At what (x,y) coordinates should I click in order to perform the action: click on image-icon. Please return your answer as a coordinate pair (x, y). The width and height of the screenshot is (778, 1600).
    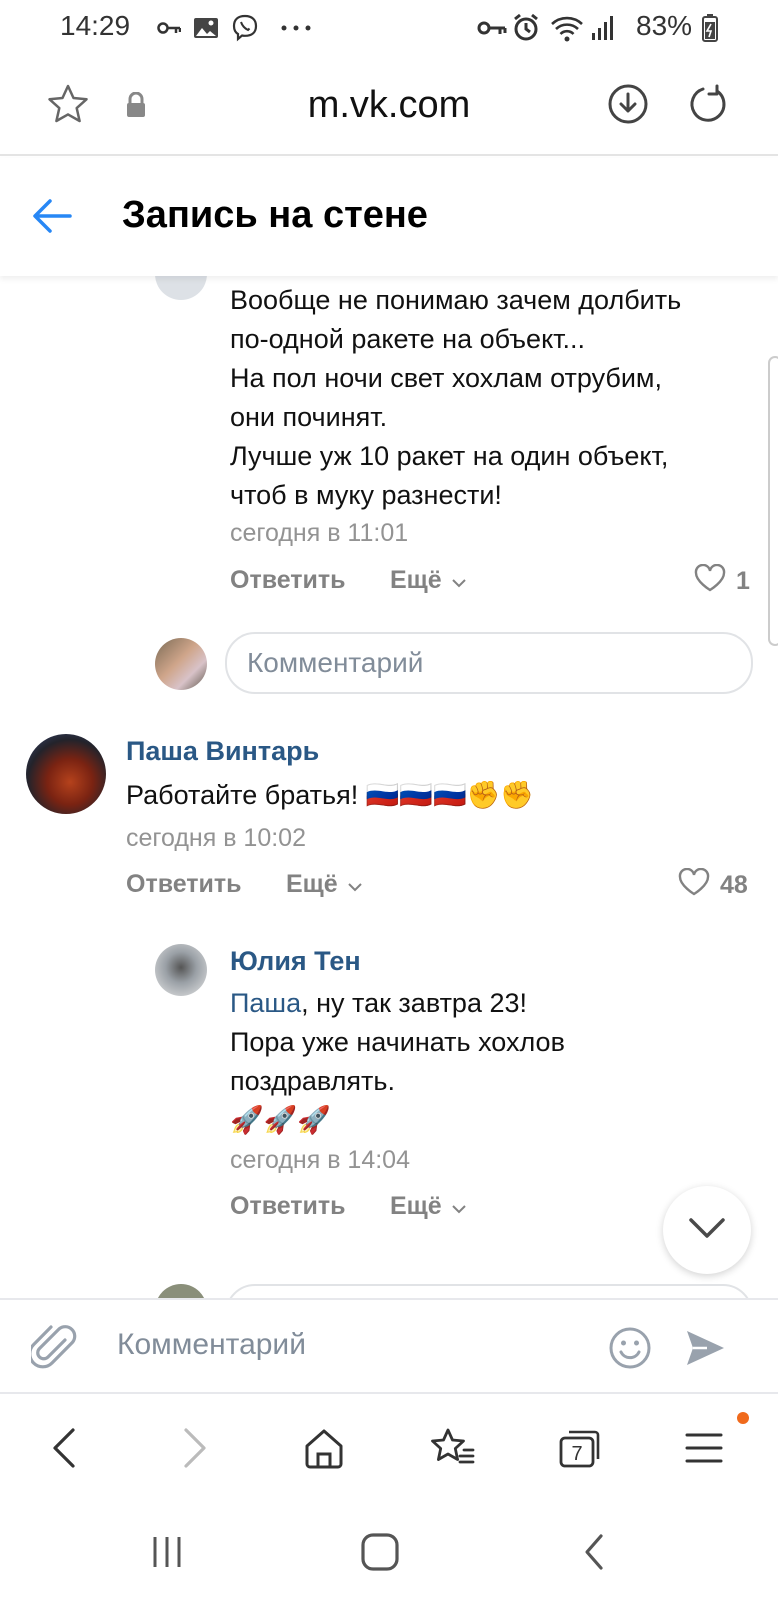
    Looking at the image, I should click on (206, 28).